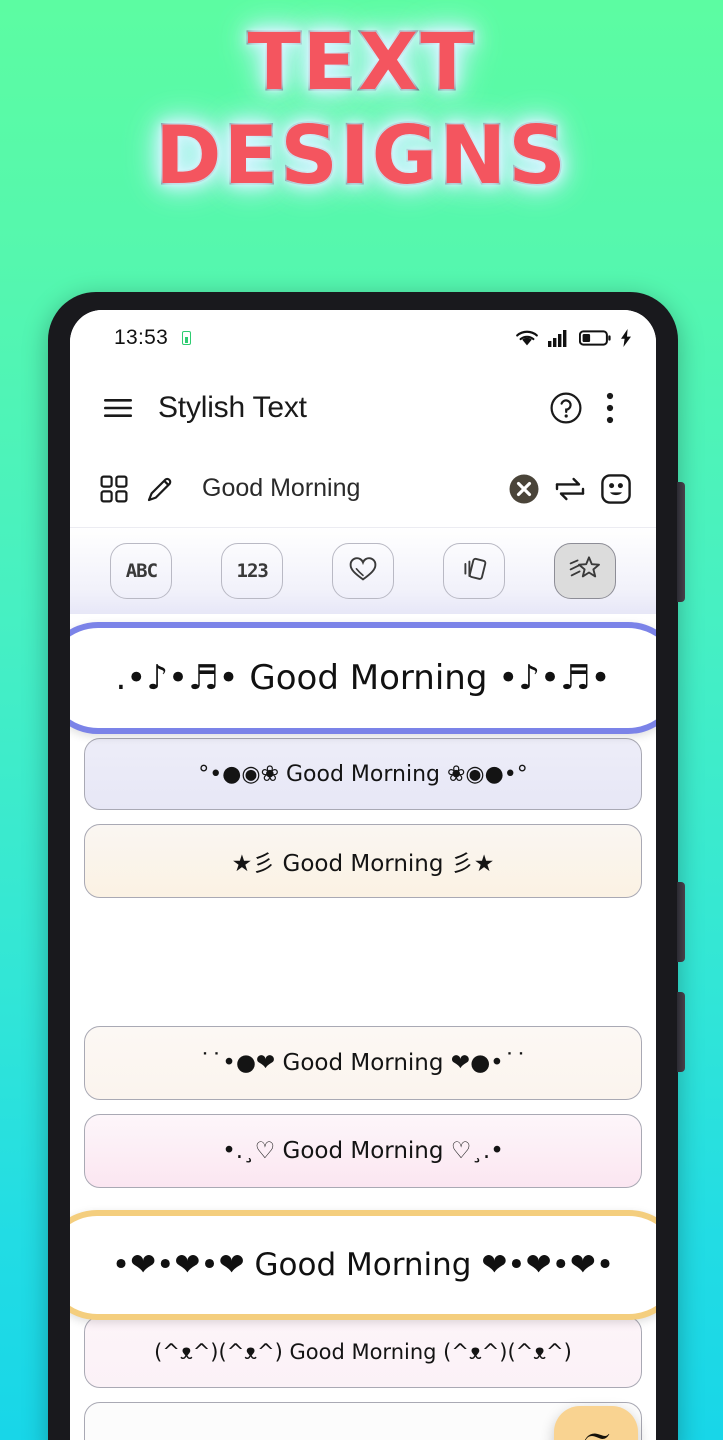  I want to click on tab-123: 123, so click(252, 571).